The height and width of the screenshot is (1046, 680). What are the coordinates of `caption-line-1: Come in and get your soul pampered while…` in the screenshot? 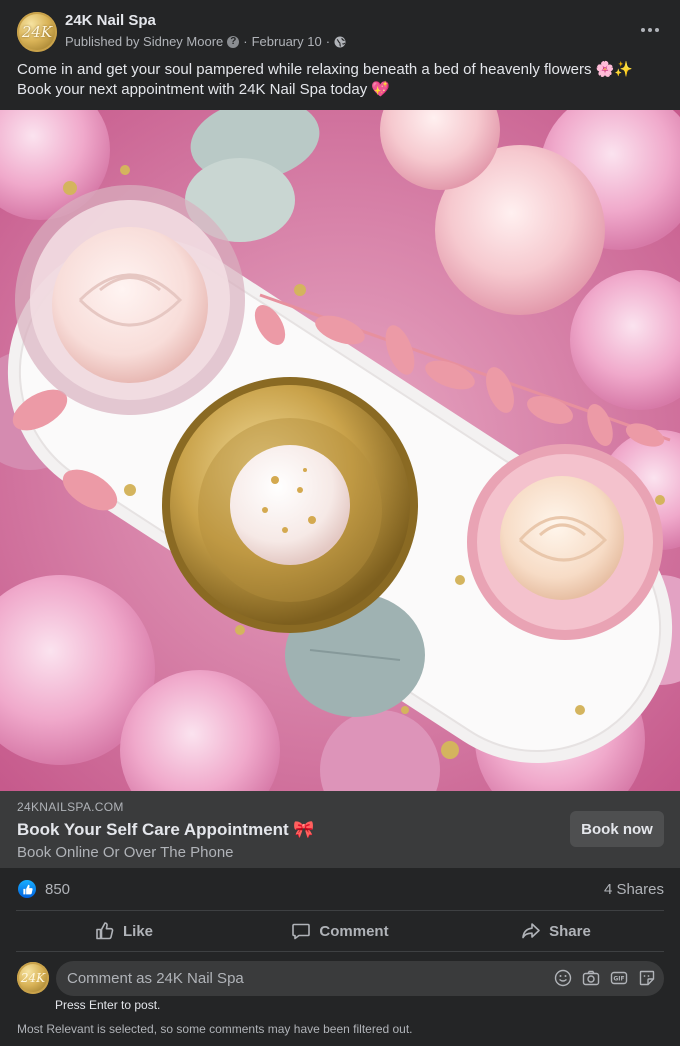 It's located at (325, 69).